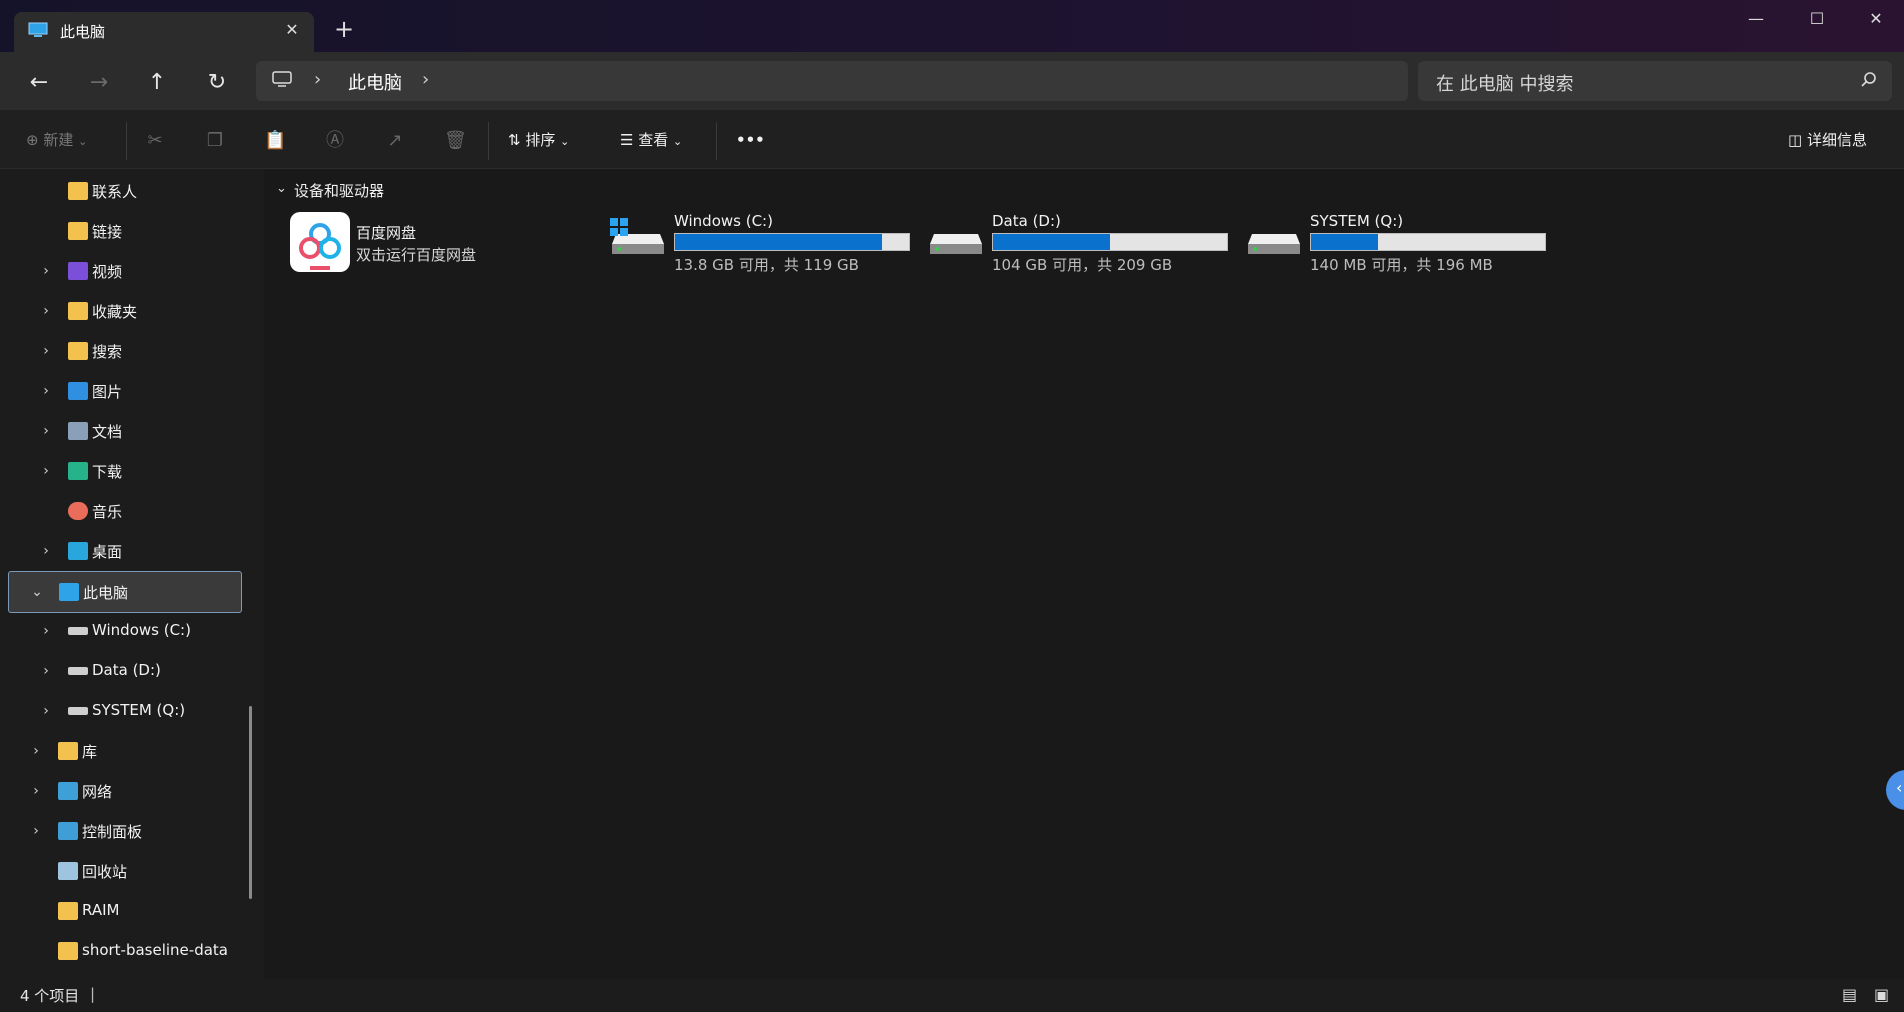 The width and height of the screenshot is (1904, 1012). I want to click on sidebar-item: › 搜索, so click(130, 351).